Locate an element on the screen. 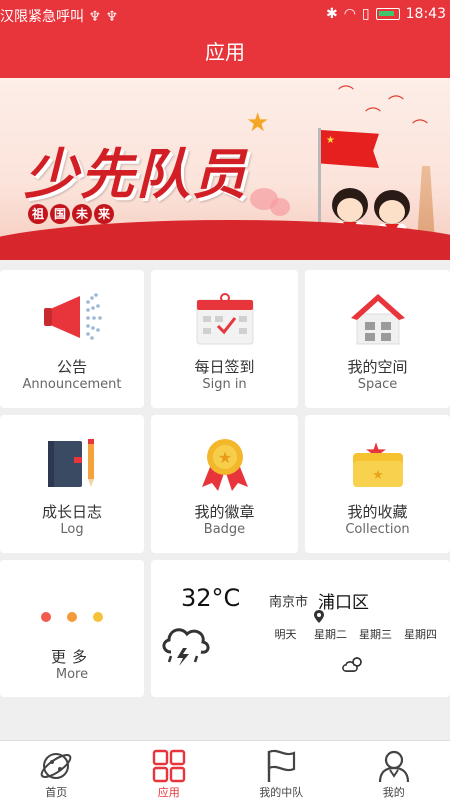 The height and width of the screenshot is (800, 450). medal-icon: ★ is located at coordinates (224, 465).